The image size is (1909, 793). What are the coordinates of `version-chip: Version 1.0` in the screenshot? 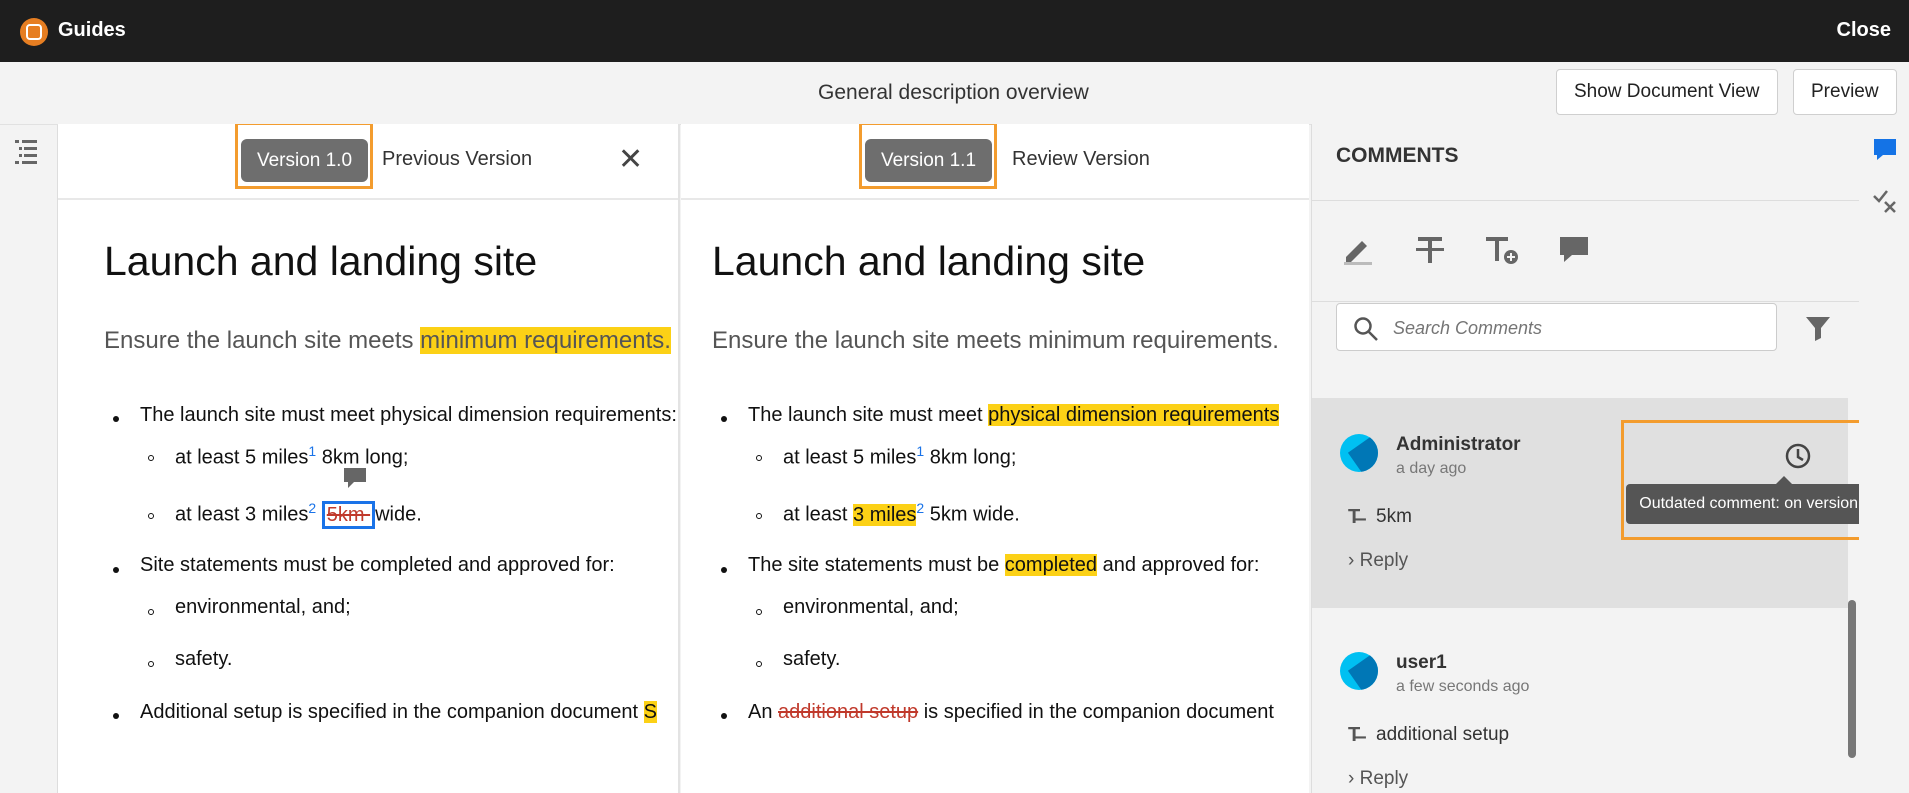 It's located at (304, 160).